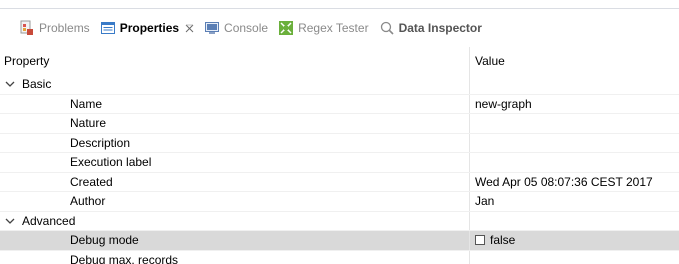 The height and width of the screenshot is (264, 679). What do you see at coordinates (480, 240) in the screenshot?
I see `debug-mode-checkbox` at bounding box center [480, 240].